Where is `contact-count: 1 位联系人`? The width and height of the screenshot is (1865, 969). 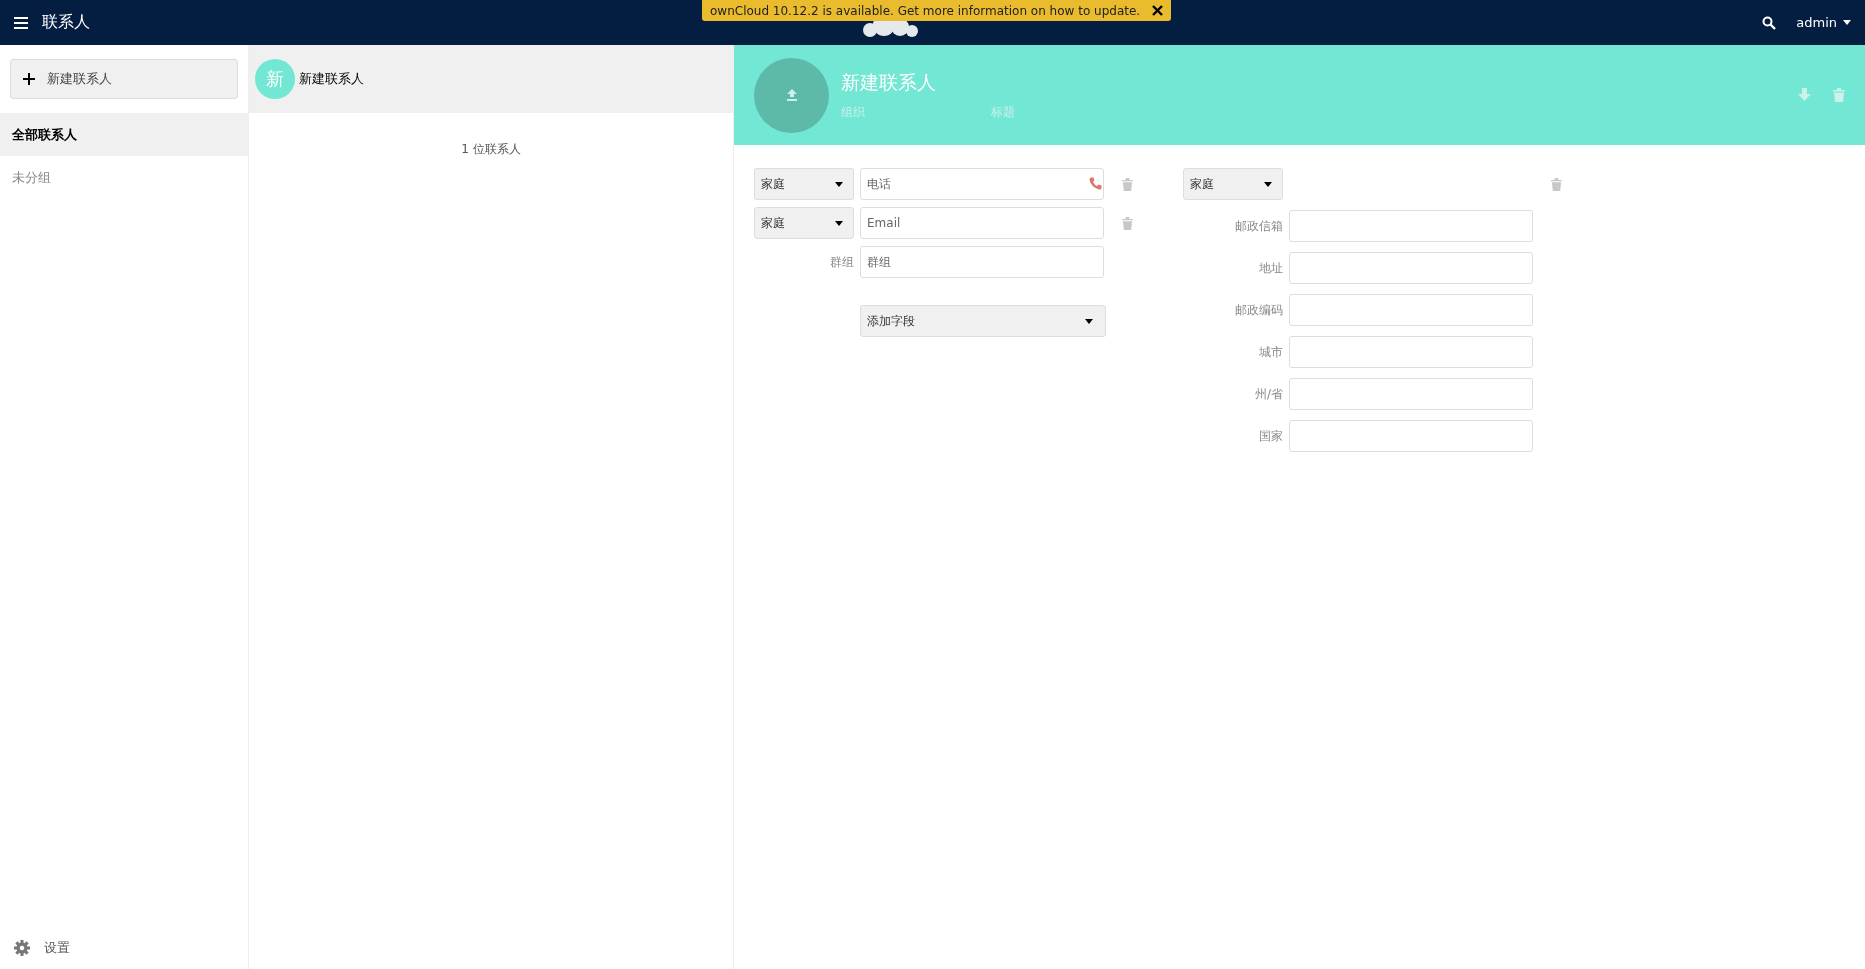
contact-count: 1 位联系人 is located at coordinates (491, 149).